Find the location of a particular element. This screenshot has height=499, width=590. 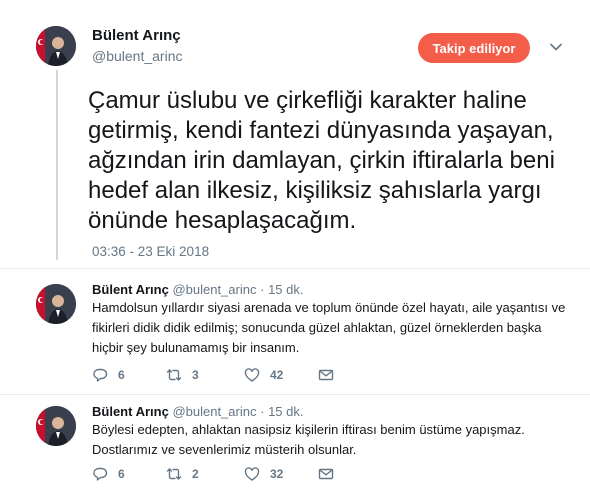

tweet-timestamp: 03:36 - 23 Eki 2018 is located at coordinates (150, 251).